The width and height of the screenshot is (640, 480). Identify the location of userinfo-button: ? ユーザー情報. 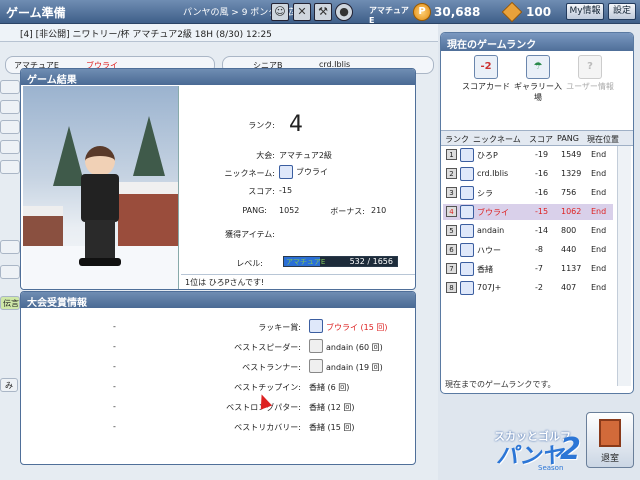
(590, 73).